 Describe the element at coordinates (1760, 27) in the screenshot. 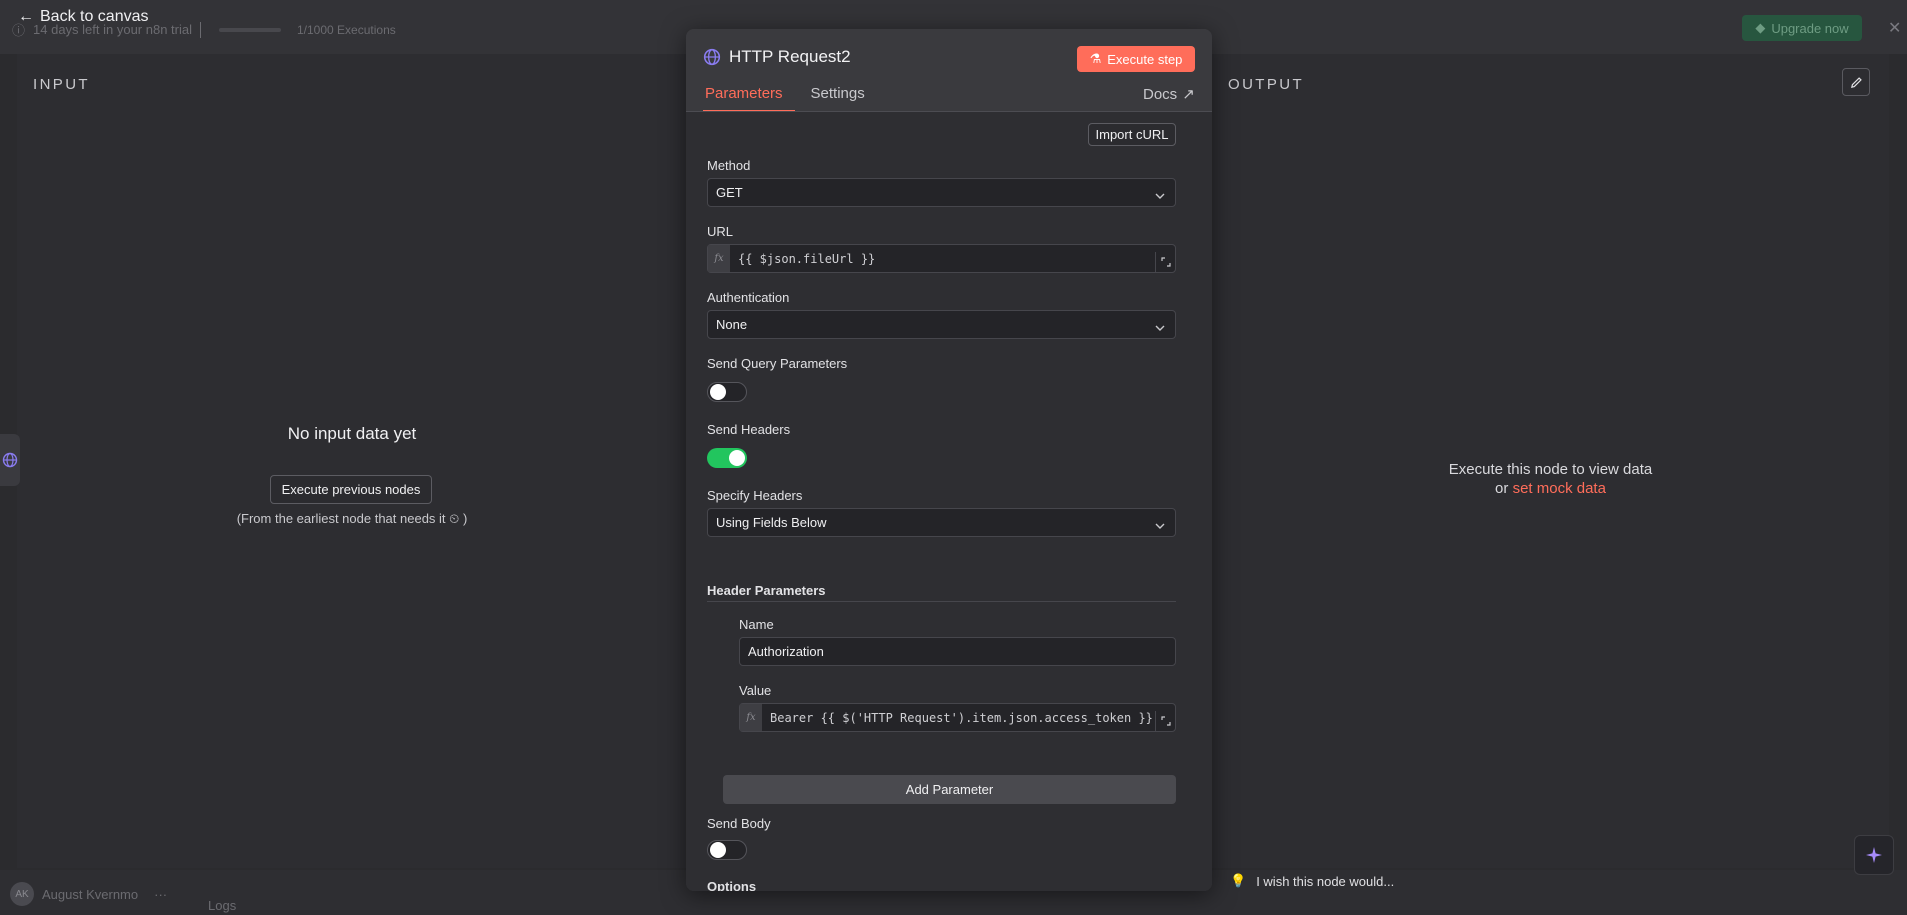

I see `gem-icon: ◆` at that location.